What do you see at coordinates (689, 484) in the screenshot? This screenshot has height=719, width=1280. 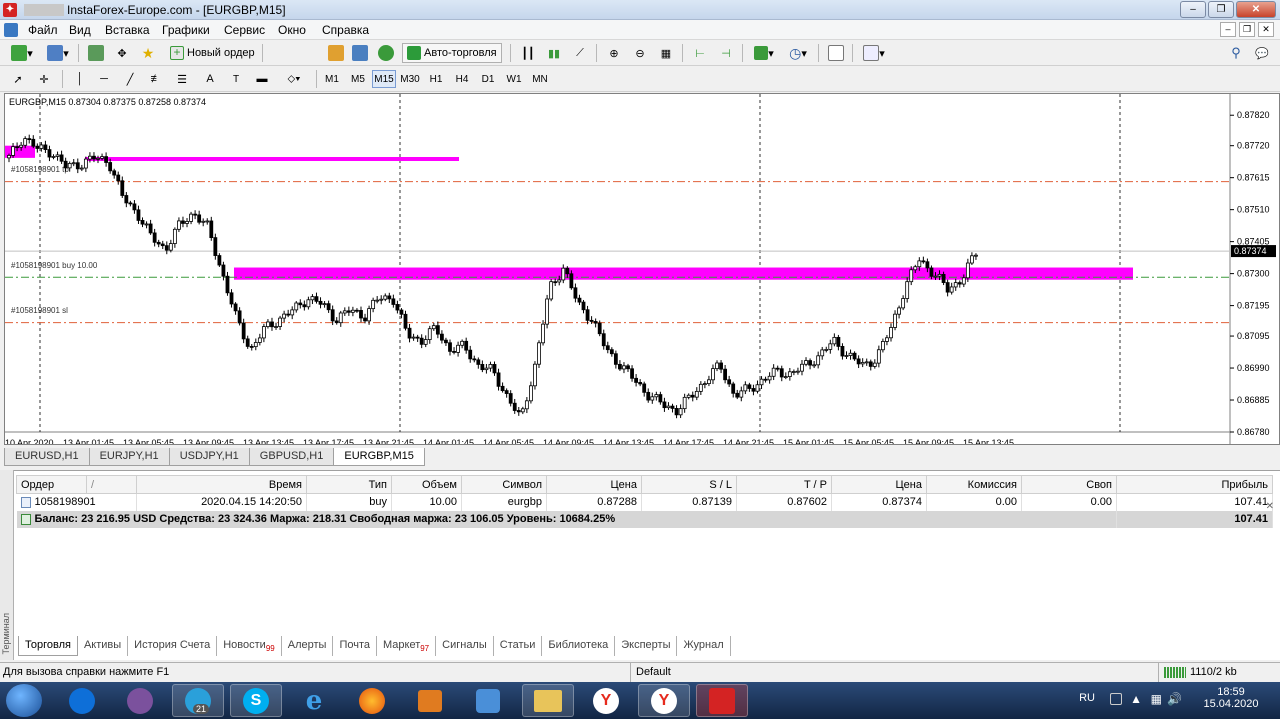 I see `col-sl: S / L` at bounding box center [689, 484].